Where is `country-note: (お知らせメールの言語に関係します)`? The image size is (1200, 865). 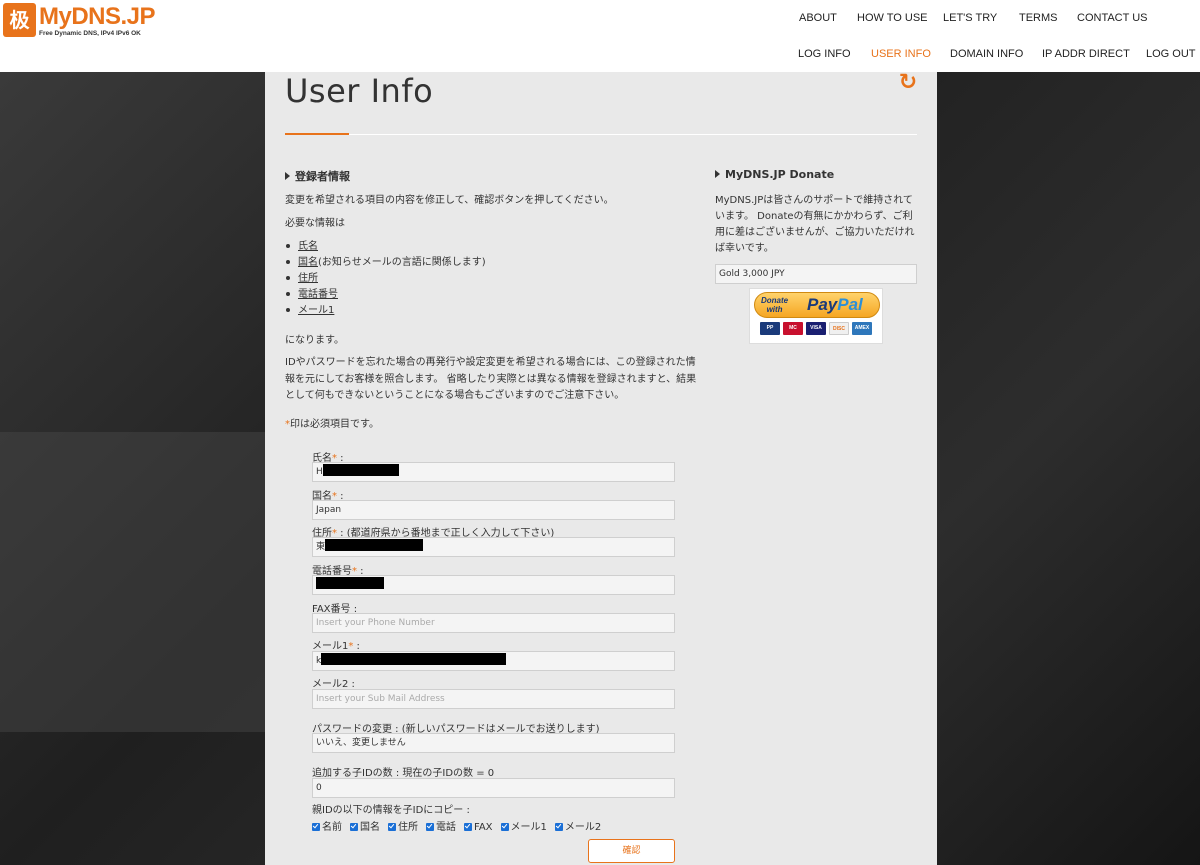
country-note: (お知らせメールの言語に関係します) is located at coordinates (402, 262).